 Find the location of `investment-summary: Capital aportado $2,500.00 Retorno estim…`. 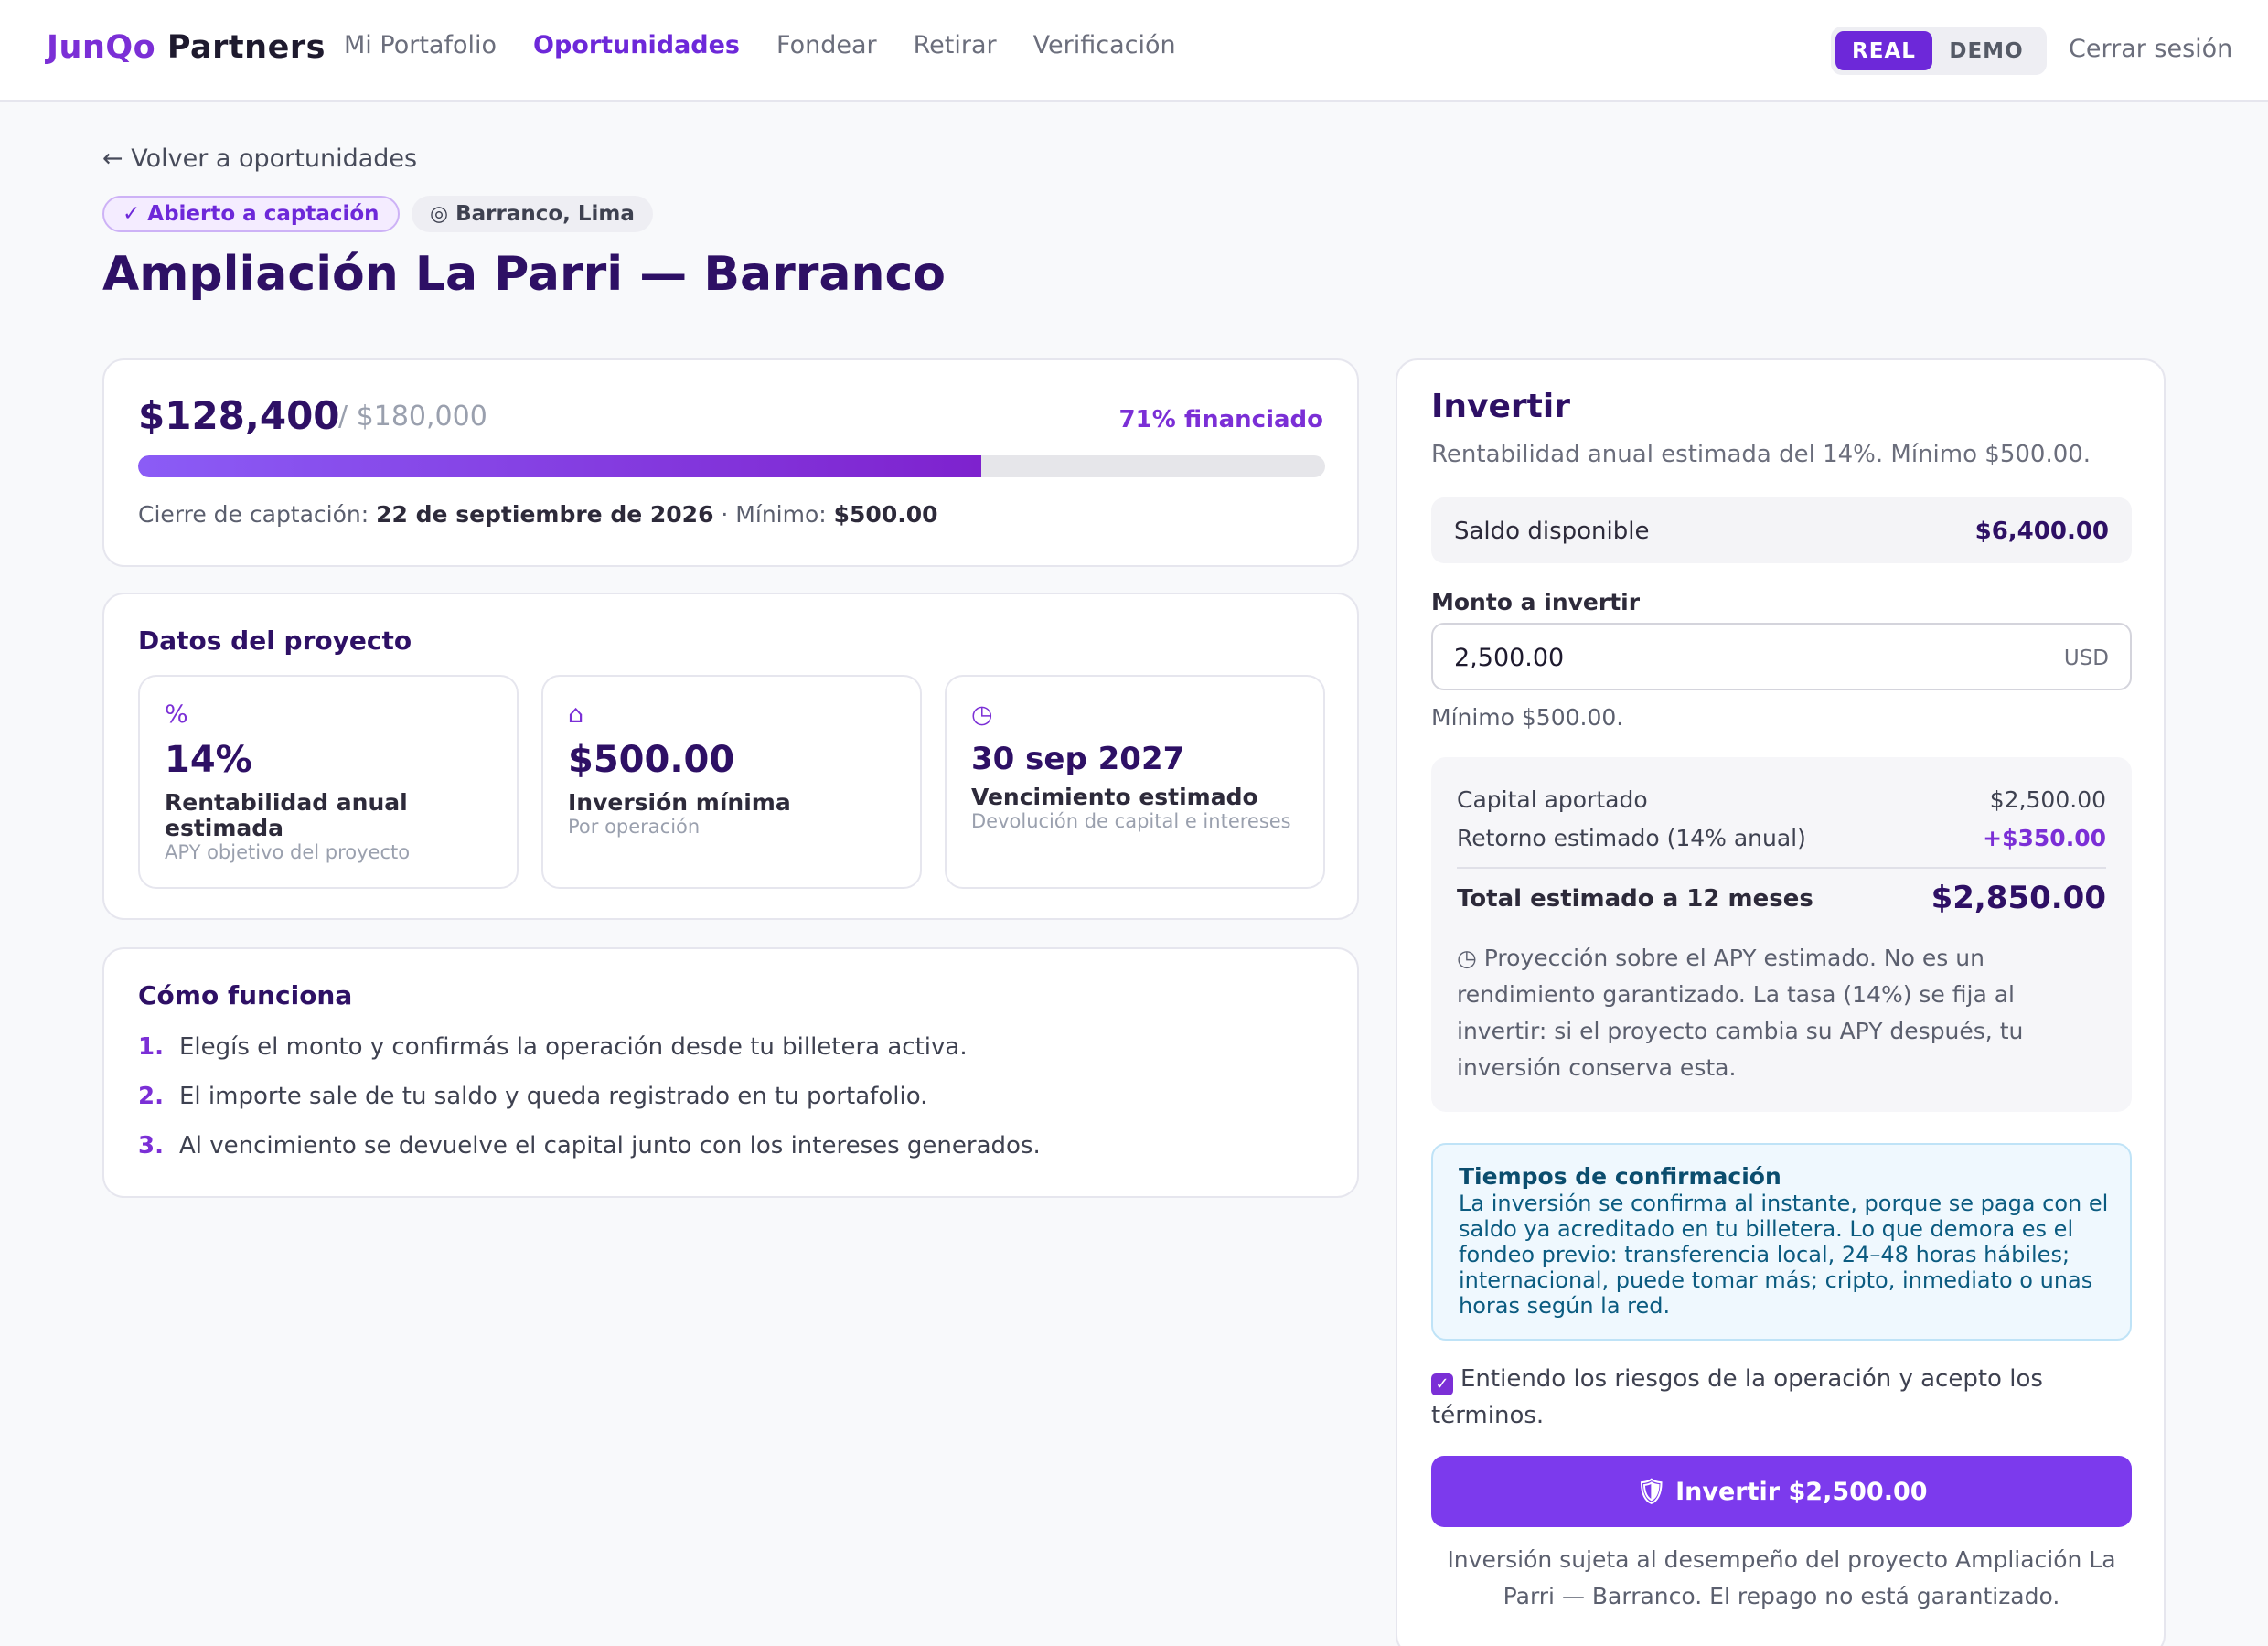

investment-summary: Capital aportado $2,500.00 Retorno estim… is located at coordinates (1781, 934).